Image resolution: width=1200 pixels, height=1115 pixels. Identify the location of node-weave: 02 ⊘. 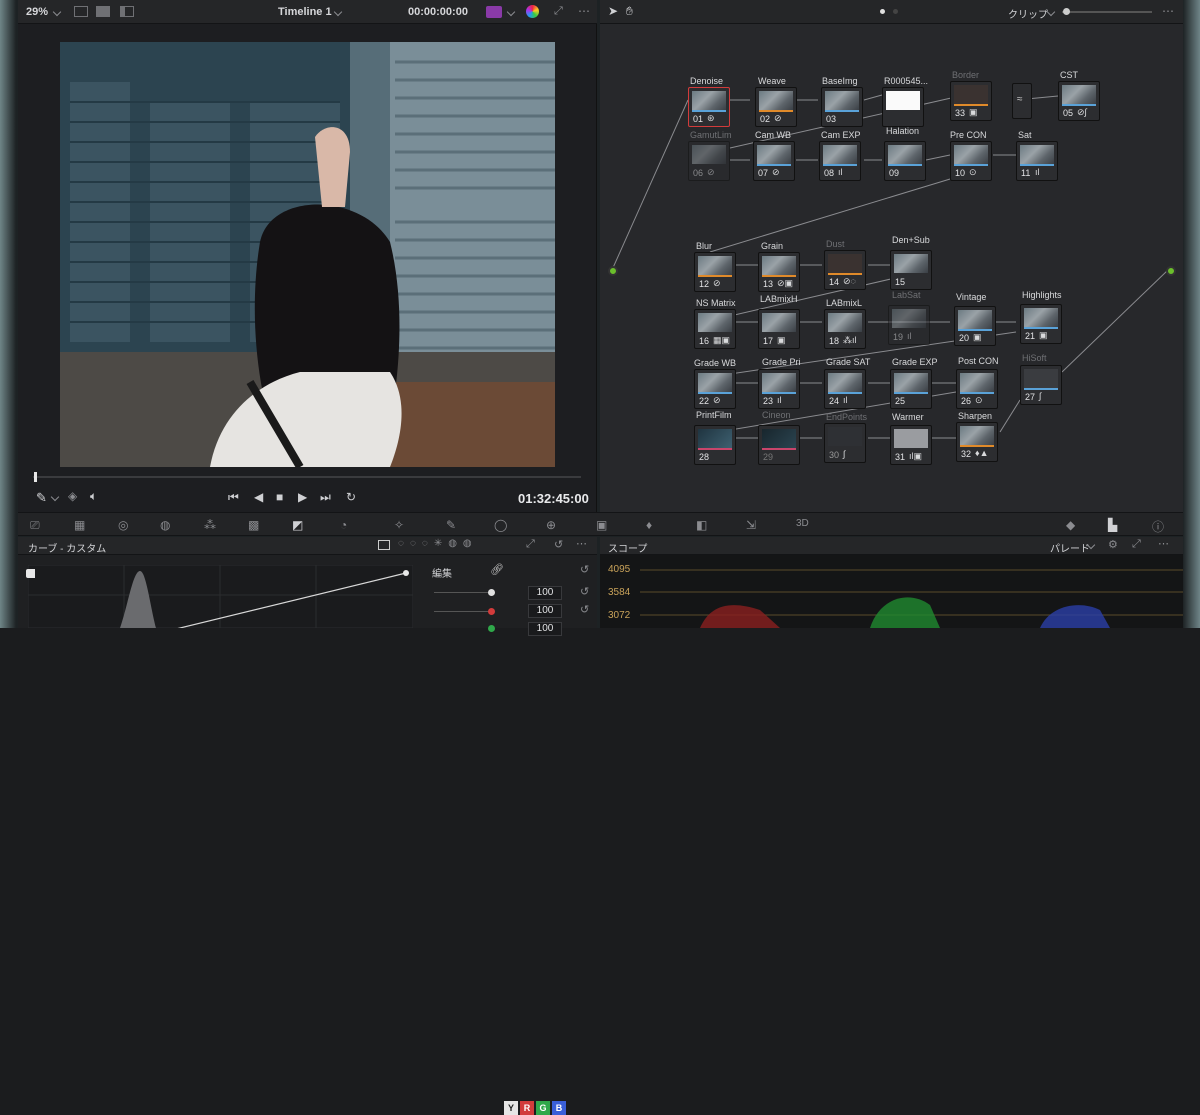
(776, 107).